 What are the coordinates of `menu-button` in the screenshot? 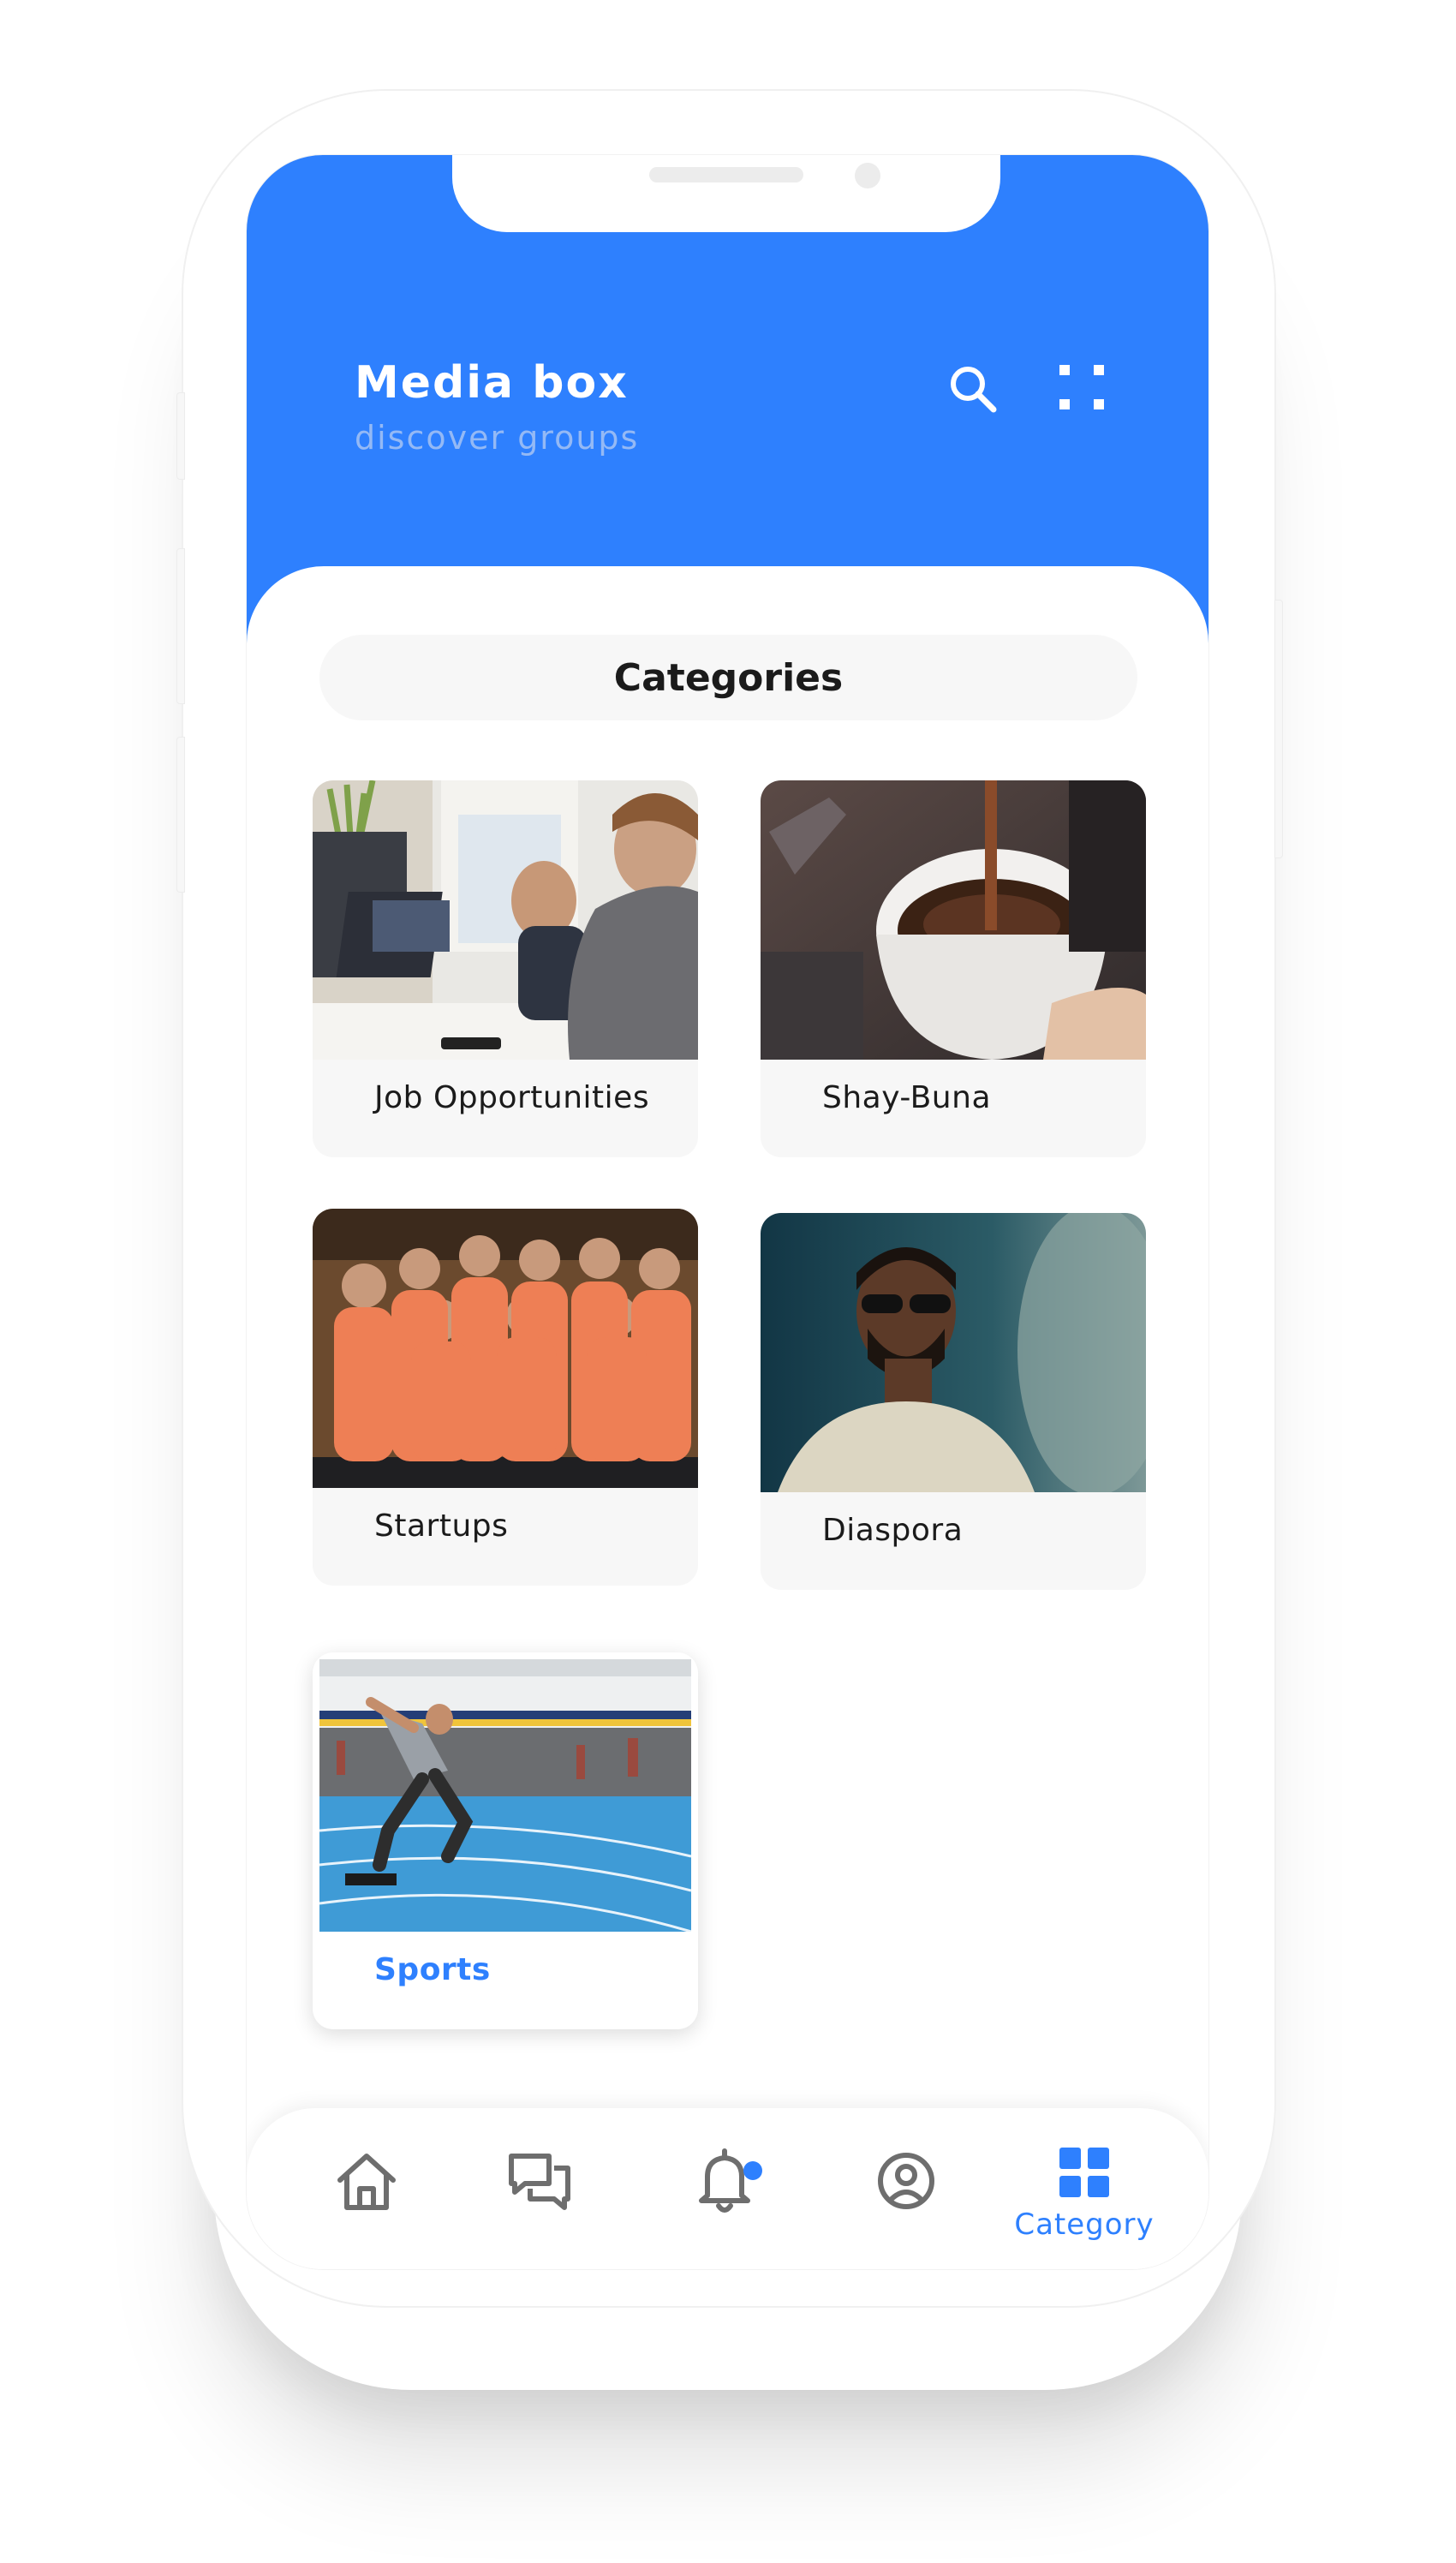 It's located at (1081, 390).